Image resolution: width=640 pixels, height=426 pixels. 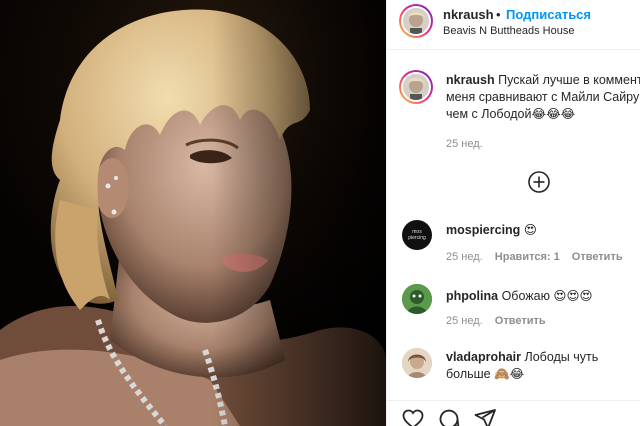 I want to click on plus-circle-icon, so click(x=539, y=182).